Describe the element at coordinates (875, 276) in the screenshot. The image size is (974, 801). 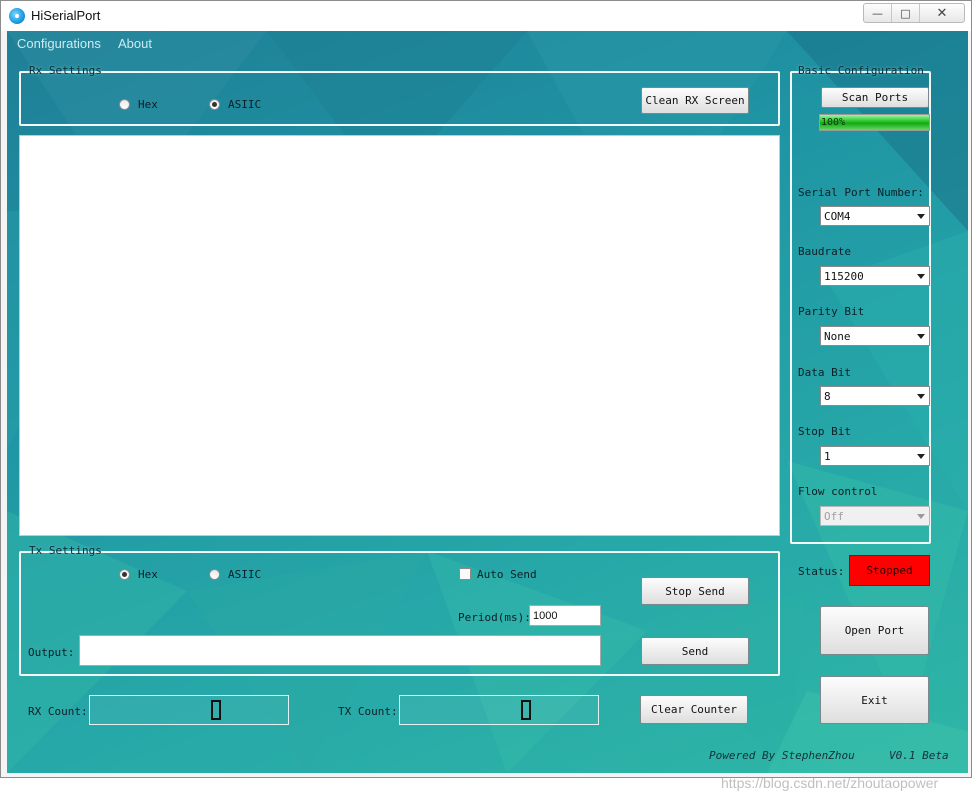
I see `baudrate-select: 115200` at that location.